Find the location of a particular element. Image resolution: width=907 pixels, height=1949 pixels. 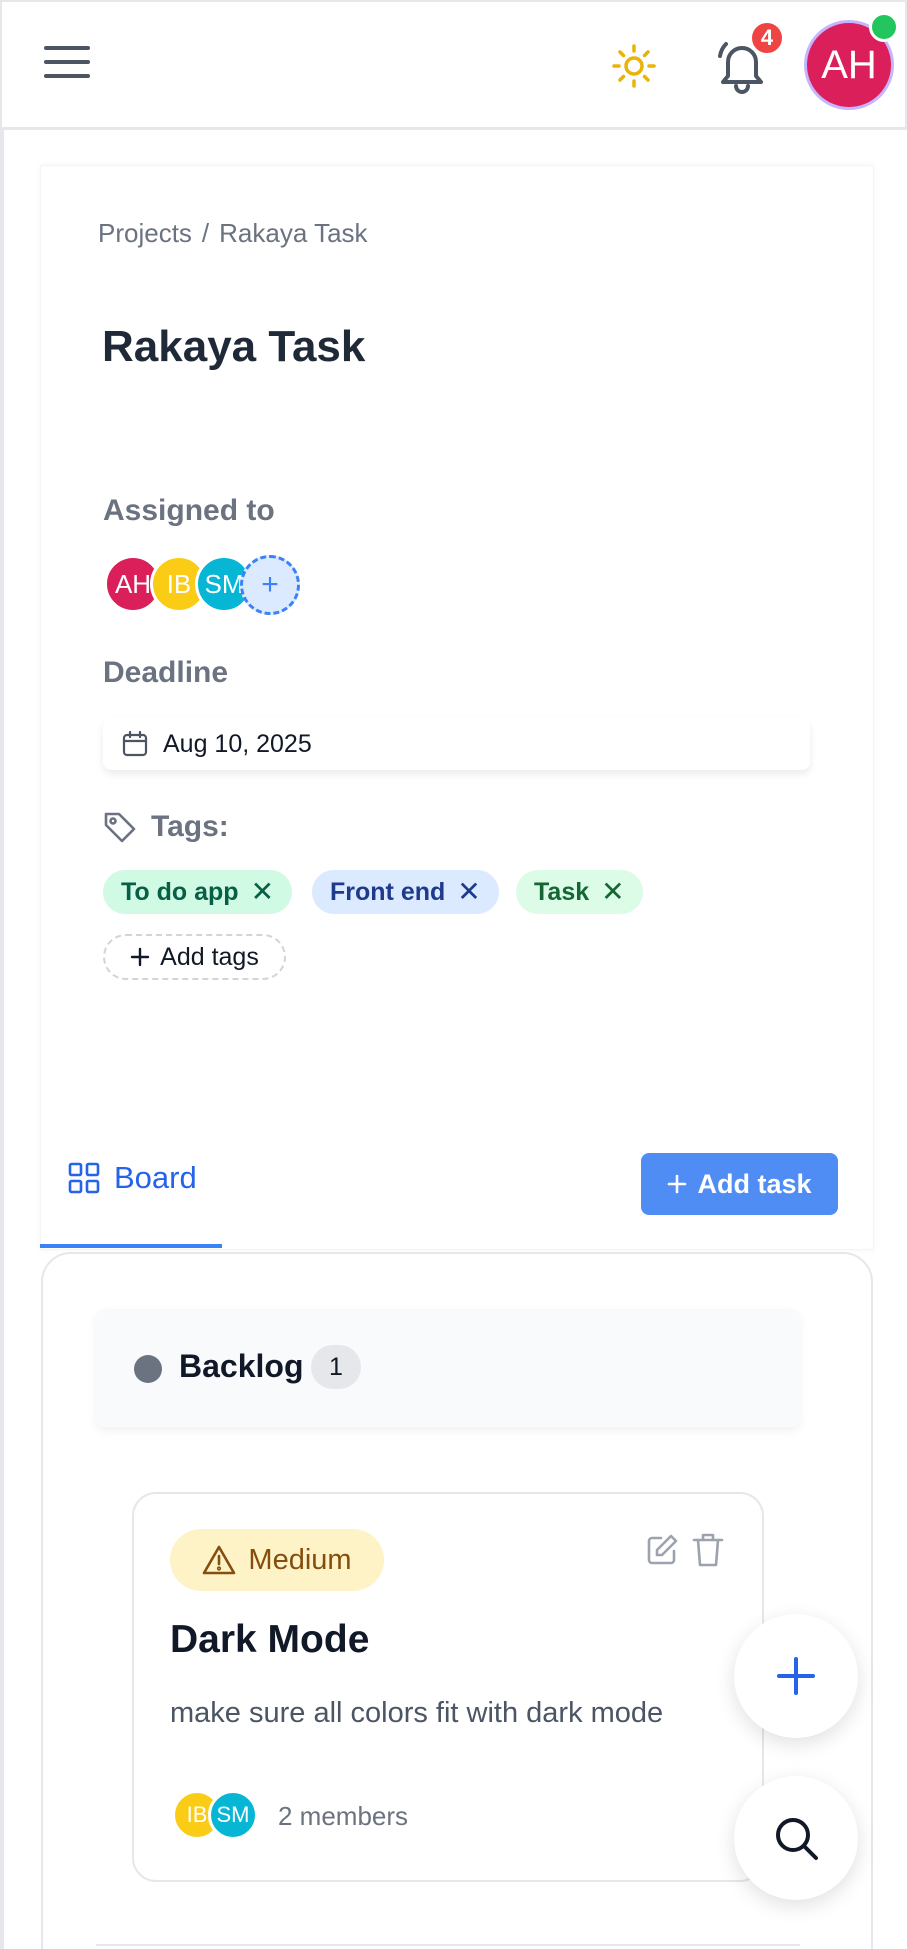

column-title: Backlog is located at coordinates (241, 1366).